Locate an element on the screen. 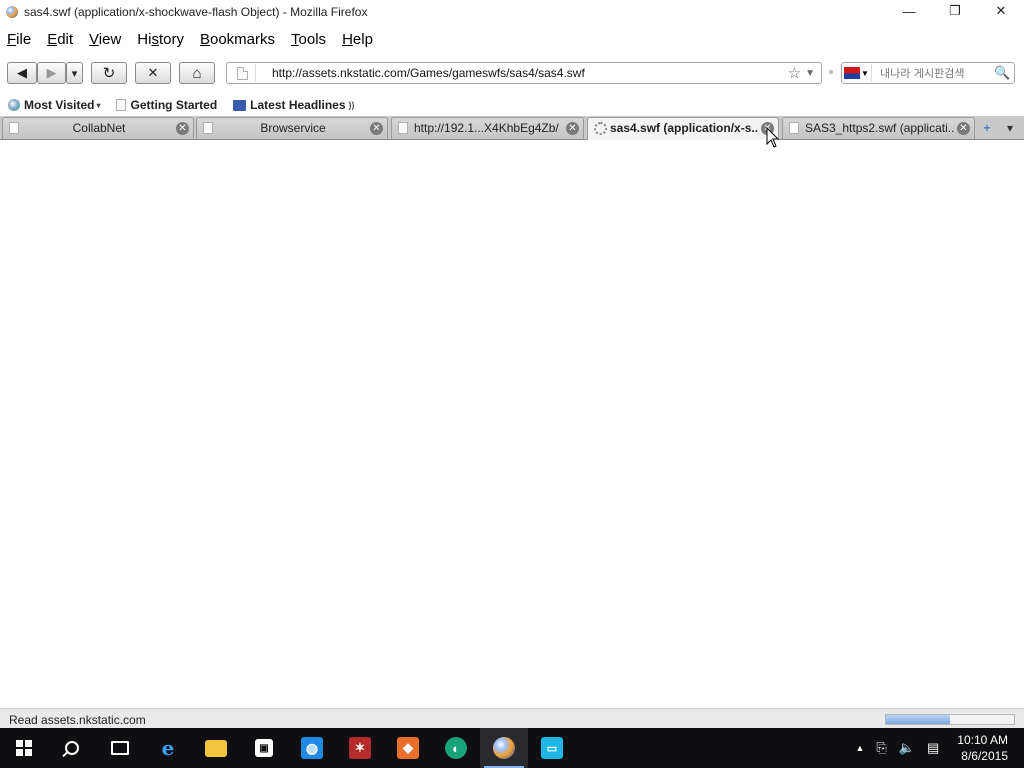 This screenshot has height=768, width=1024. search-engine-selector: ▼ is located at coordinates (857, 73).